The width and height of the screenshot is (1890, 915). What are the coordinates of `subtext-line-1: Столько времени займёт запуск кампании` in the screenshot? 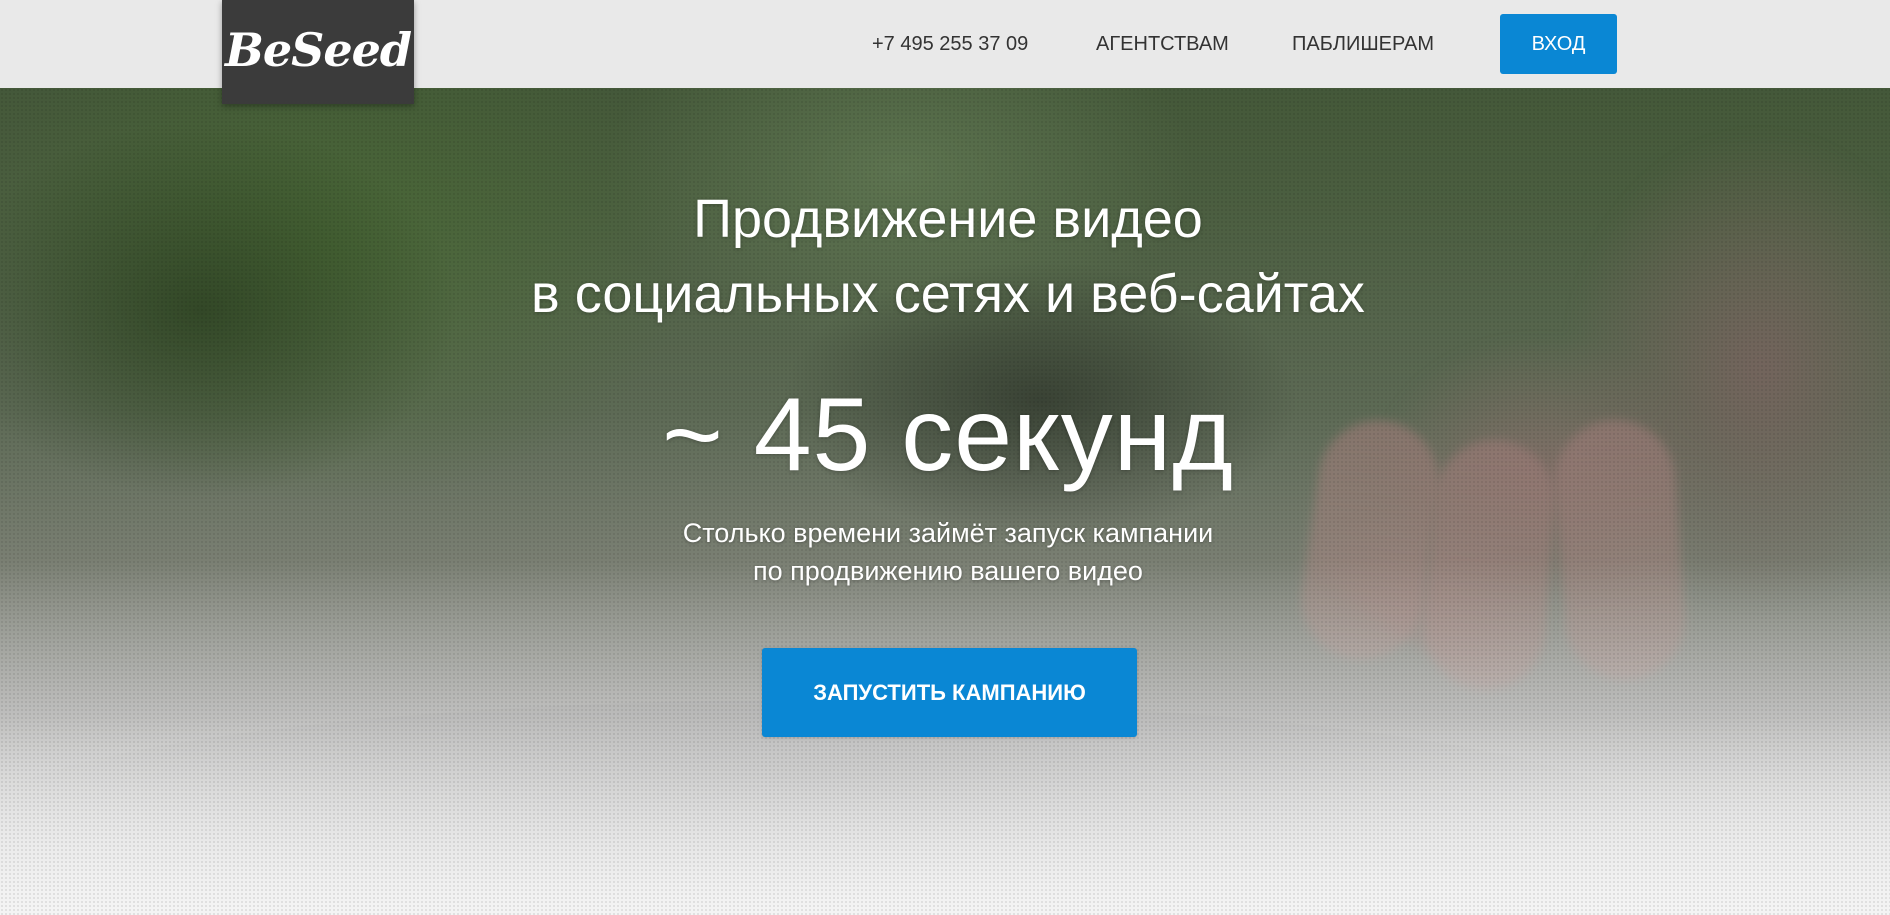 It's located at (948, 533).